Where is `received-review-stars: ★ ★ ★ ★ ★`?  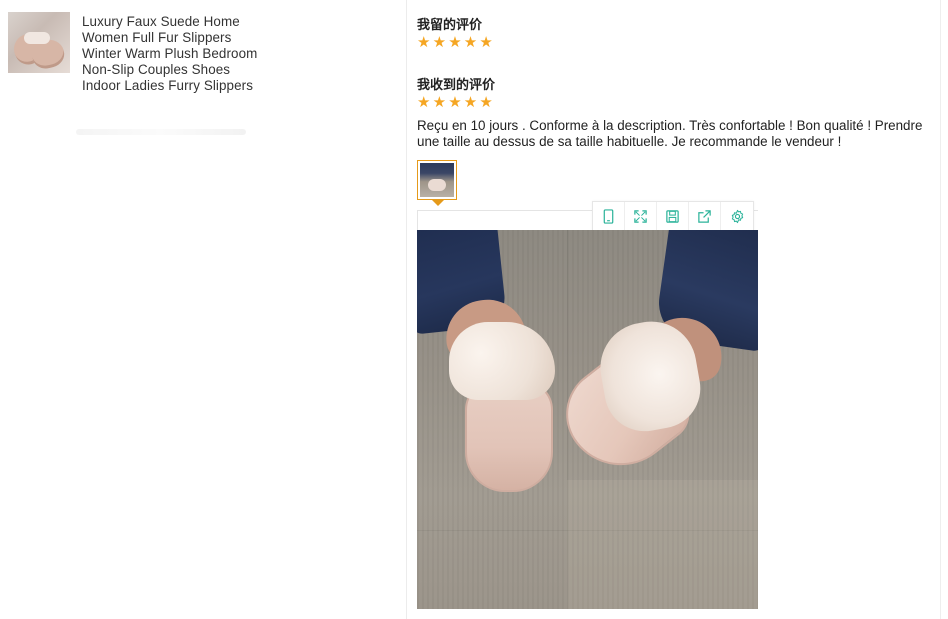 received-review-stars: ★ ★ ★ ★ ★ is located at coordinates (455, 102).